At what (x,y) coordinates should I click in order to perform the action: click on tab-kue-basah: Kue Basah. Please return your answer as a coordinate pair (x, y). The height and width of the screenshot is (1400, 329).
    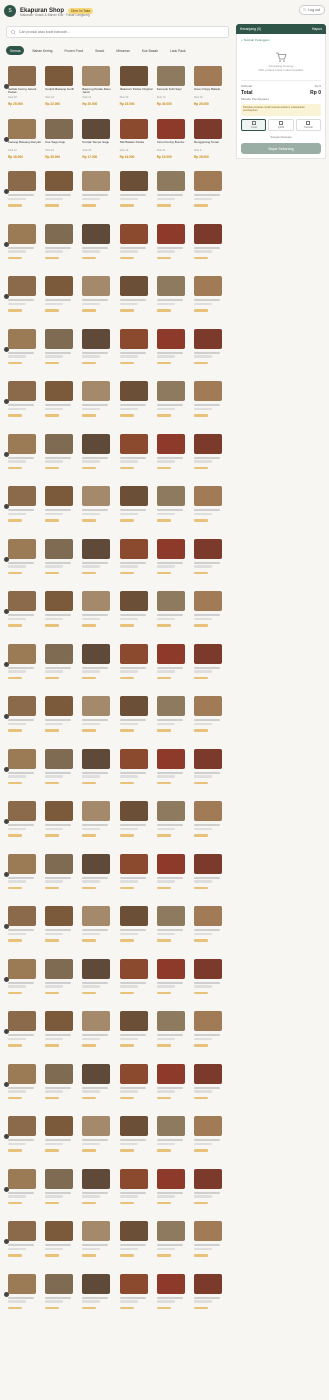
    Looking at the image, I should click on (150, 50).